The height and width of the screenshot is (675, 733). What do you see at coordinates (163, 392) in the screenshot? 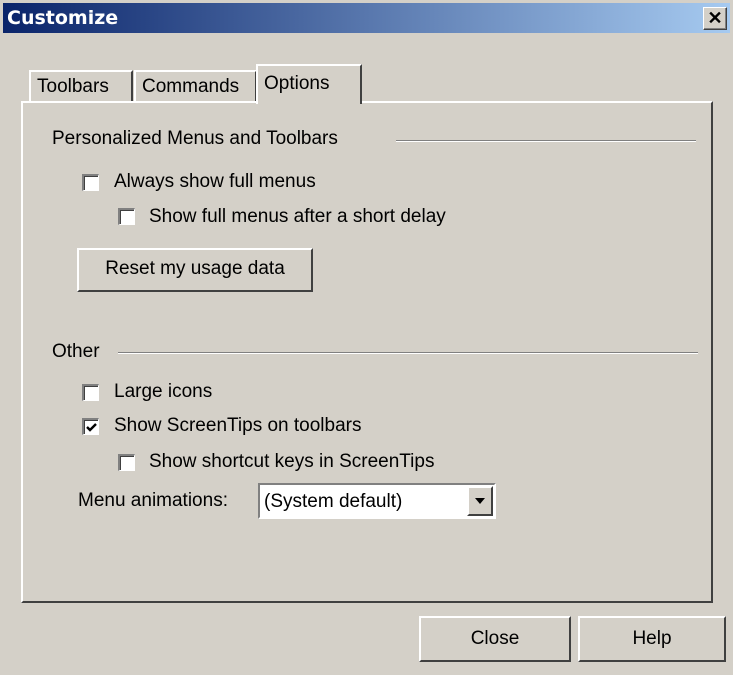
I see `large-icons-label: Large icons` at bounding box center [163, 392].